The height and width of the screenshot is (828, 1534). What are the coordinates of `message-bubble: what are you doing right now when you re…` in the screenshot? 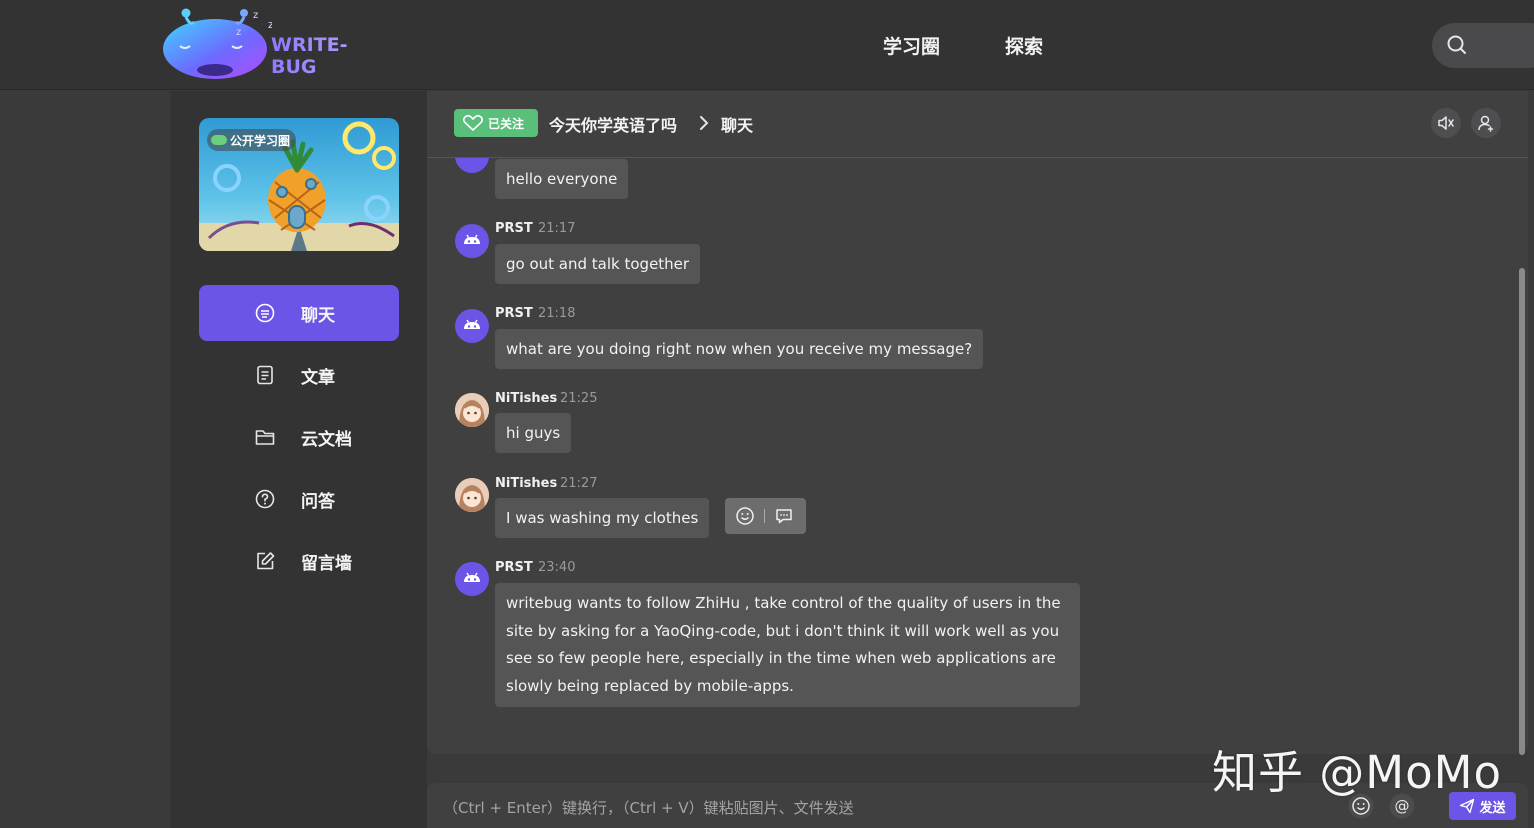 It's located at (739, 349).